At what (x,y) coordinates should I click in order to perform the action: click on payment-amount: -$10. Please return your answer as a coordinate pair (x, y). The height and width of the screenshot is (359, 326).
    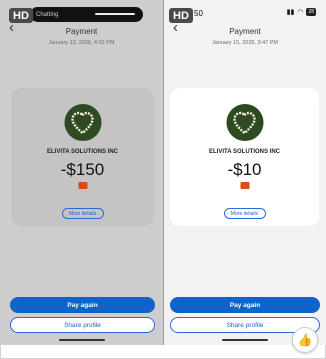
    Looking at the image, I should click on (244, 169).